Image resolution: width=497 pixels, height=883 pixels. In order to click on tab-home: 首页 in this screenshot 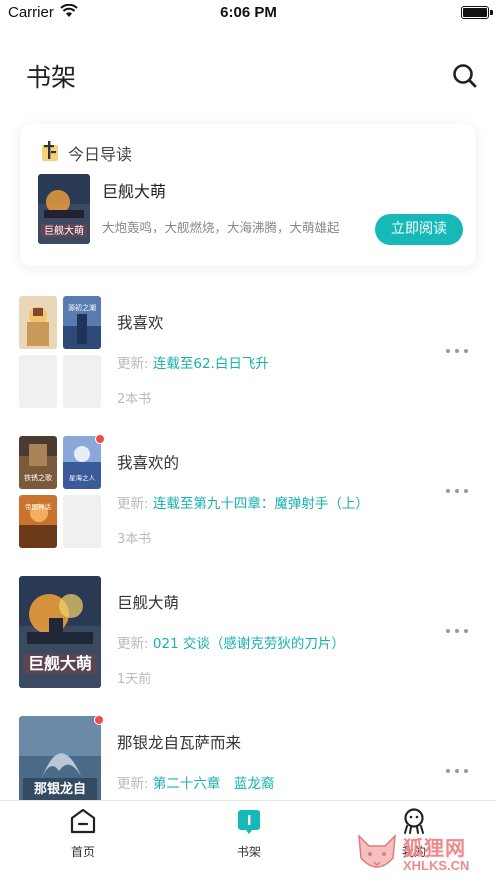, I will do `click(83, 833)`.